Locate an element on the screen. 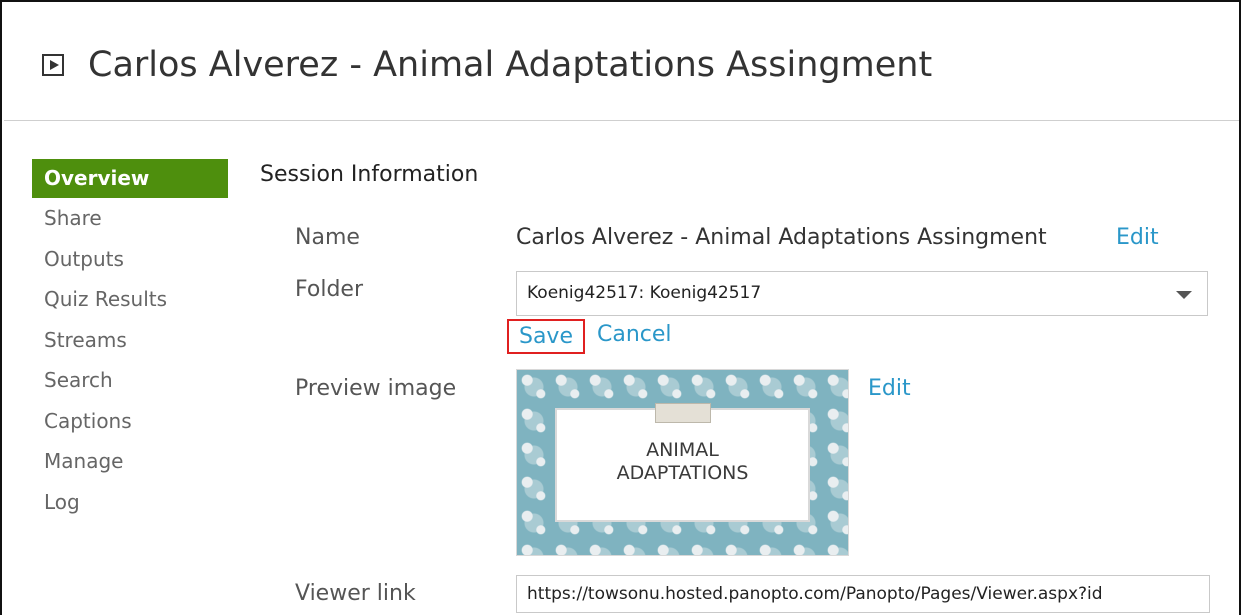 The width and height of the screenshot is (1241, 615). folder-select: Koenig42517 is located at coordinates (862, 293).